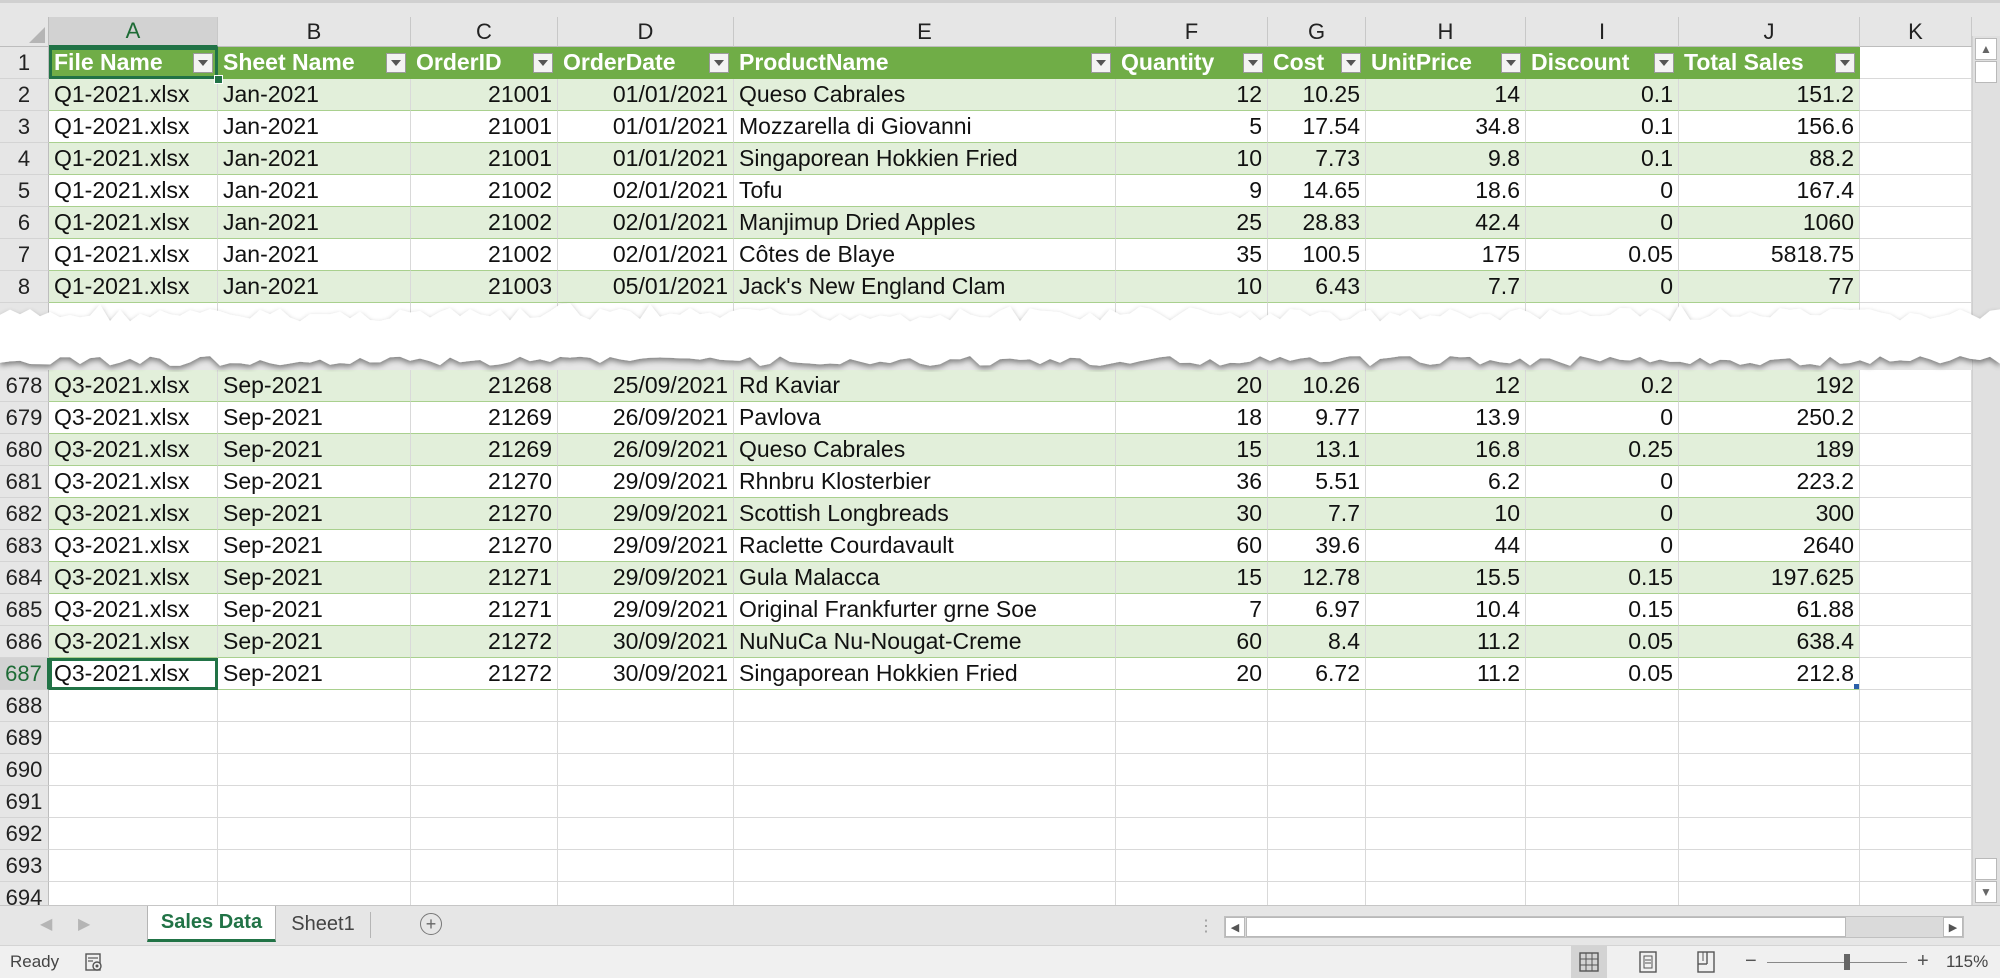 The width and height of the screenshot is (2000, 978). What do you see at coordinates (24, 642) in the screenshot?
I see `row-header: 686` at bounding box center [24, 642].